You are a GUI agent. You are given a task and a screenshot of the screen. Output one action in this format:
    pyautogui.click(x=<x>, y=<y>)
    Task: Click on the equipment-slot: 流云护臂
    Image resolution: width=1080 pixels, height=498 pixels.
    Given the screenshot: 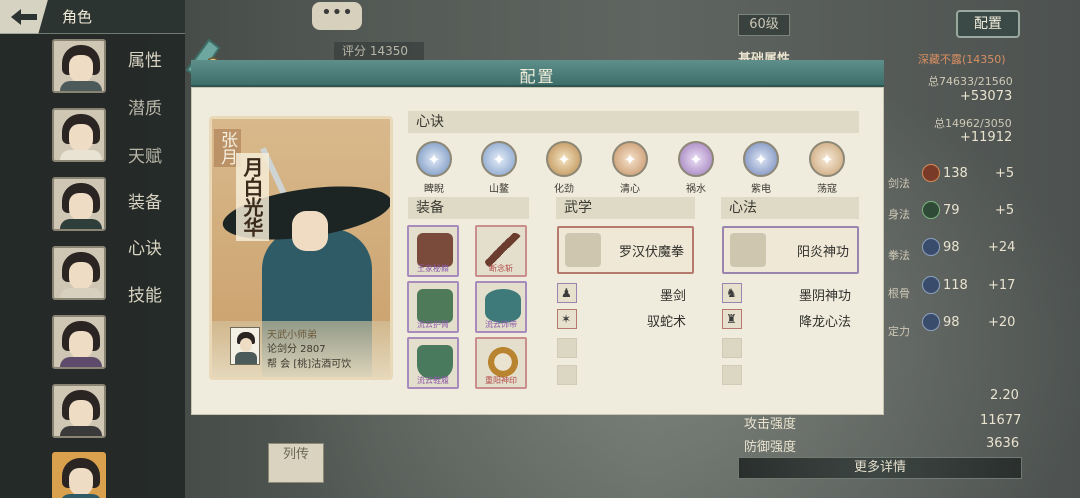 What is the action you would take?
    pyautogui.click(x=433, y=307)
    